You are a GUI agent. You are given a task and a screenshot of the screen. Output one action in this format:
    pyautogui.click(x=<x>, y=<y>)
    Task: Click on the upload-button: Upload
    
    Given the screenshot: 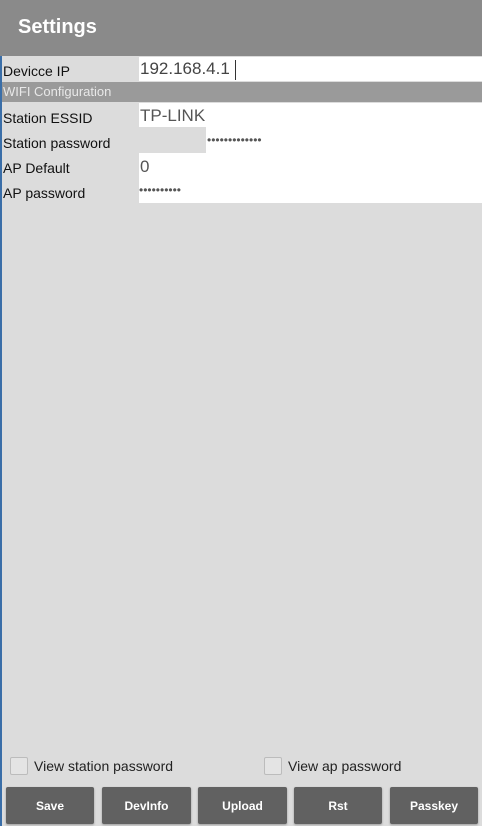 What is the action you would take?
    pyautogui.click(x=242, y=805)
    